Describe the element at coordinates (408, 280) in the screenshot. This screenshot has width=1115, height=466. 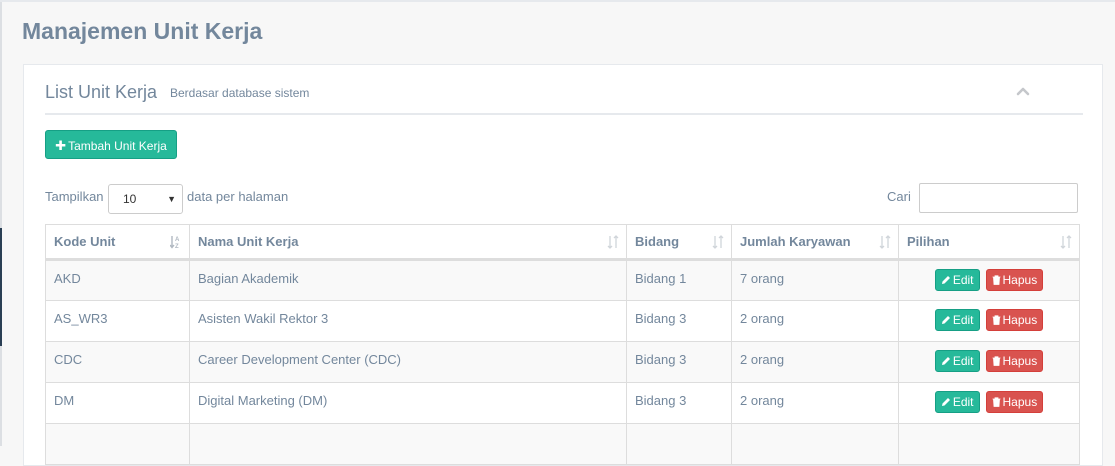
I see `cell-nama: Bagian Akademik` at that location.